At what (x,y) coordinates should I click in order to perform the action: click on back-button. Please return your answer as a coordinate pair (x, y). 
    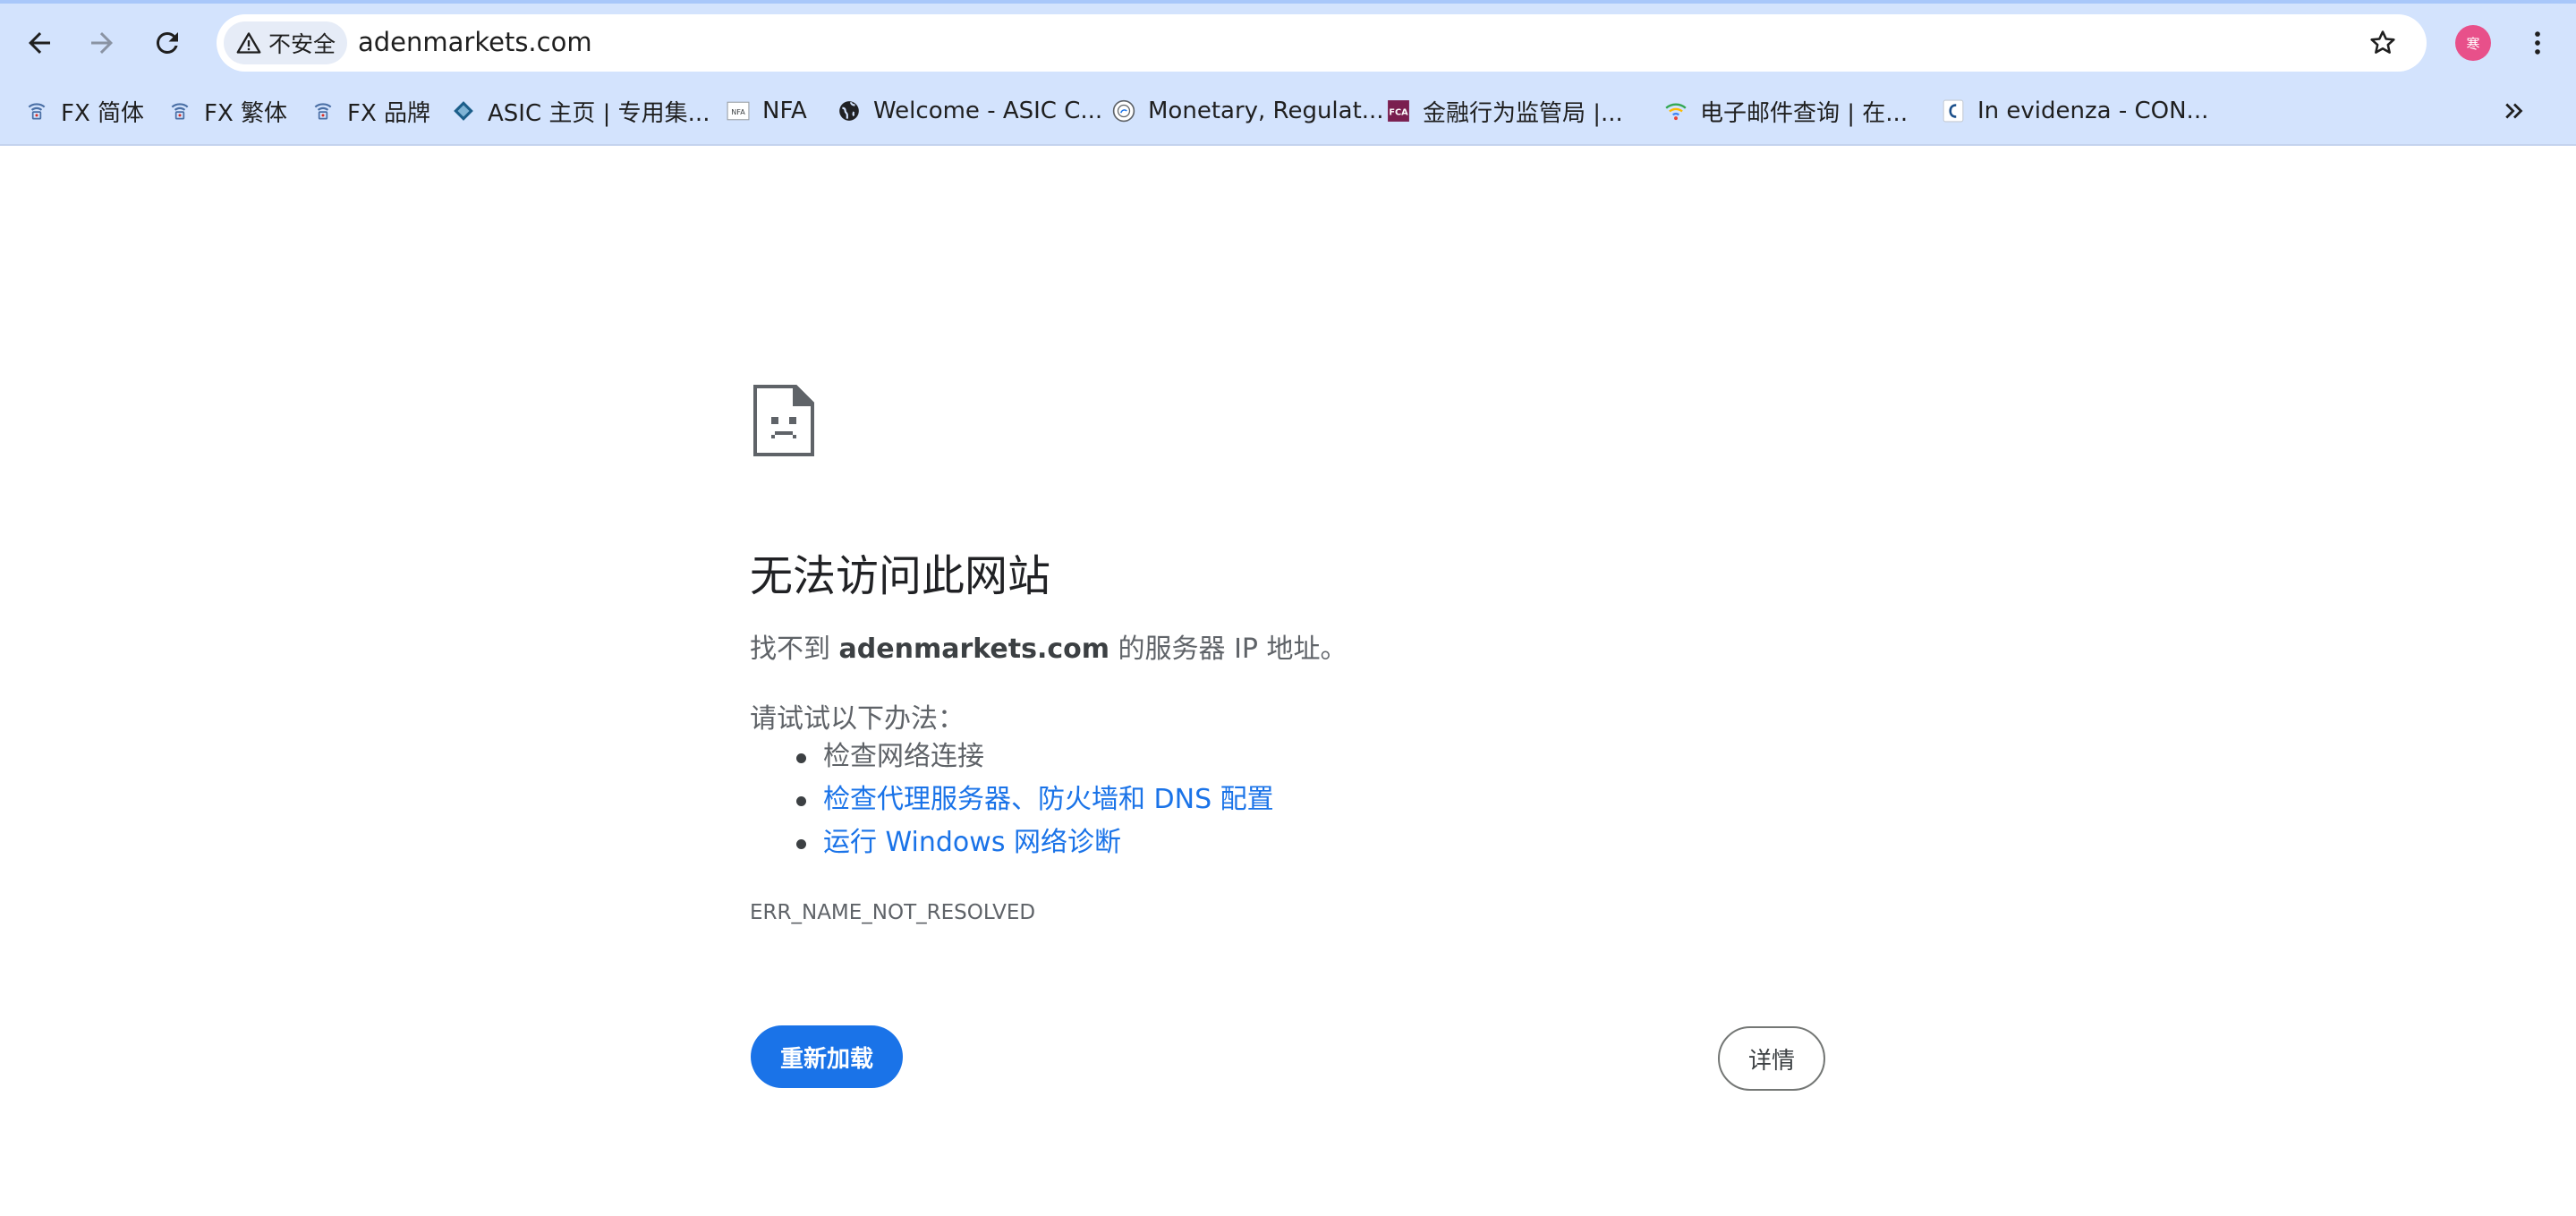
    Looking at the image, I should click on (39, 43).